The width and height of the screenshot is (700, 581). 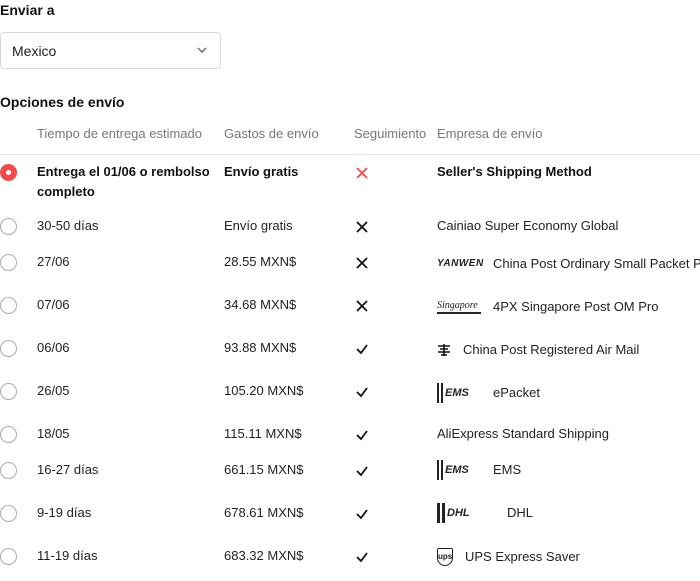 I want to click on shipping-company-name: EMS, so click(x=507, y=469).